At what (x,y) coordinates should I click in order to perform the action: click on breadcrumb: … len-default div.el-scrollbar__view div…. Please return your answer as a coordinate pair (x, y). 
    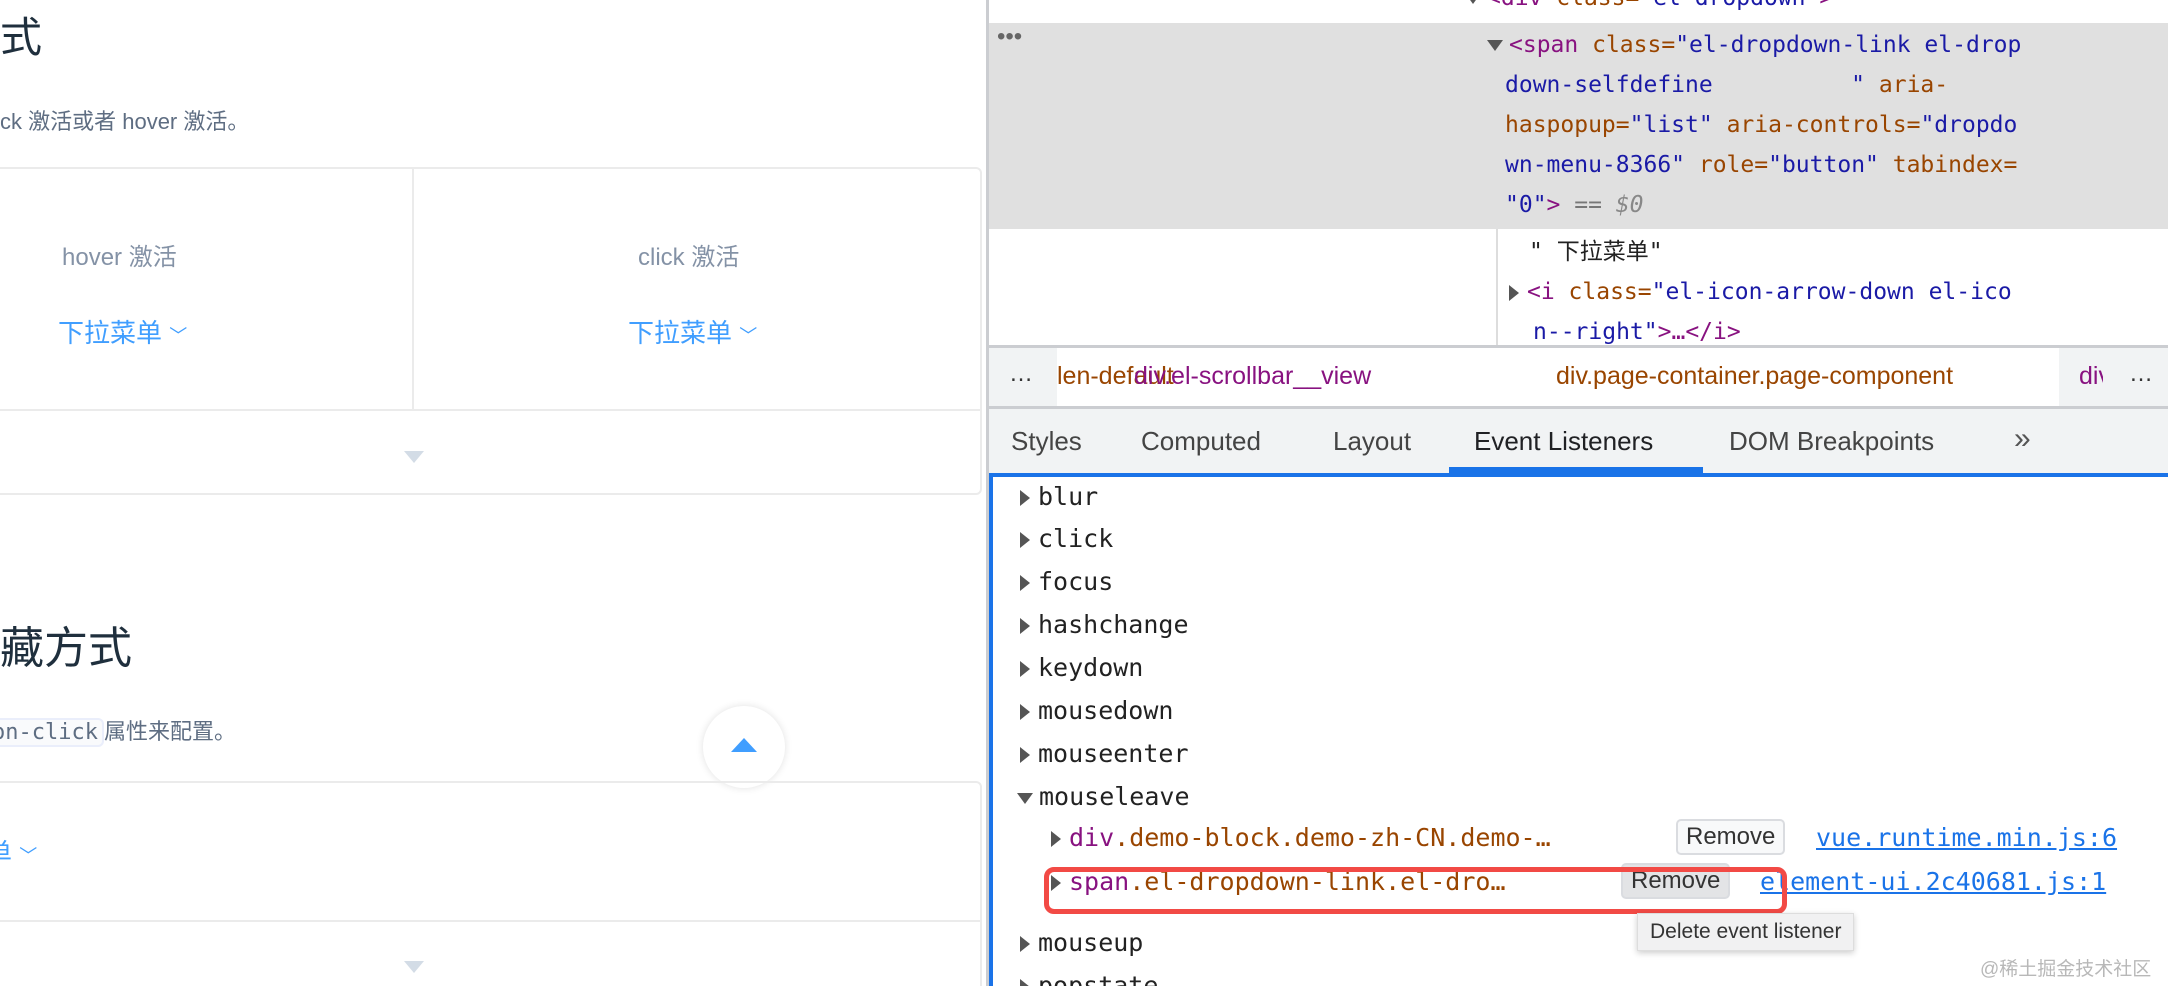
    Looking at the image, I should click on (1578, 377).